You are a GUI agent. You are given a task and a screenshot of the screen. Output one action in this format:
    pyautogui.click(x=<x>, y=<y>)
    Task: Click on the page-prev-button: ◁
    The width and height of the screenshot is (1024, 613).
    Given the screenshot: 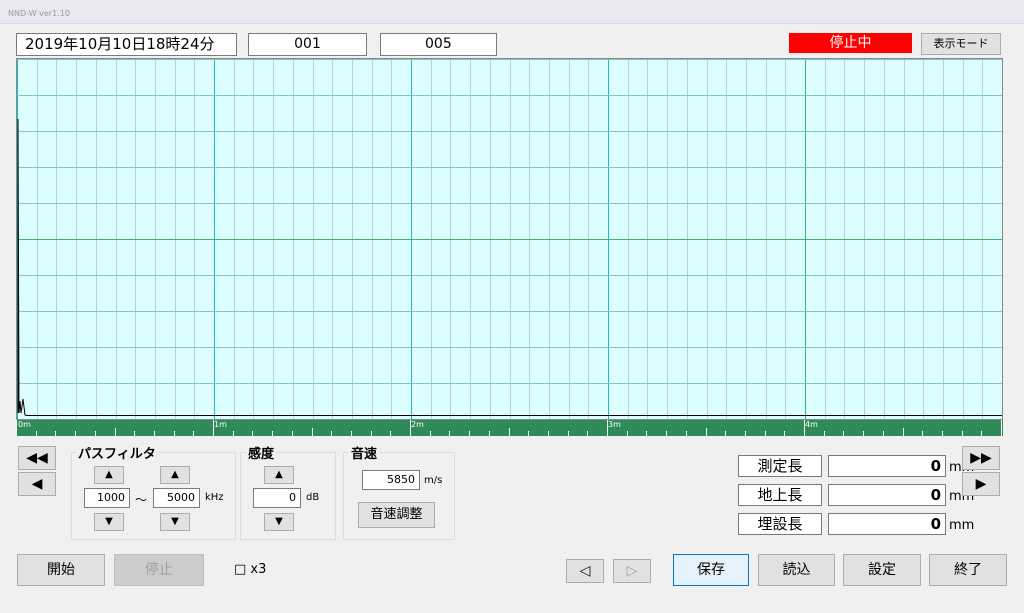 What is the action you would take?
    pyautogui.click(x=585, y=571)
    